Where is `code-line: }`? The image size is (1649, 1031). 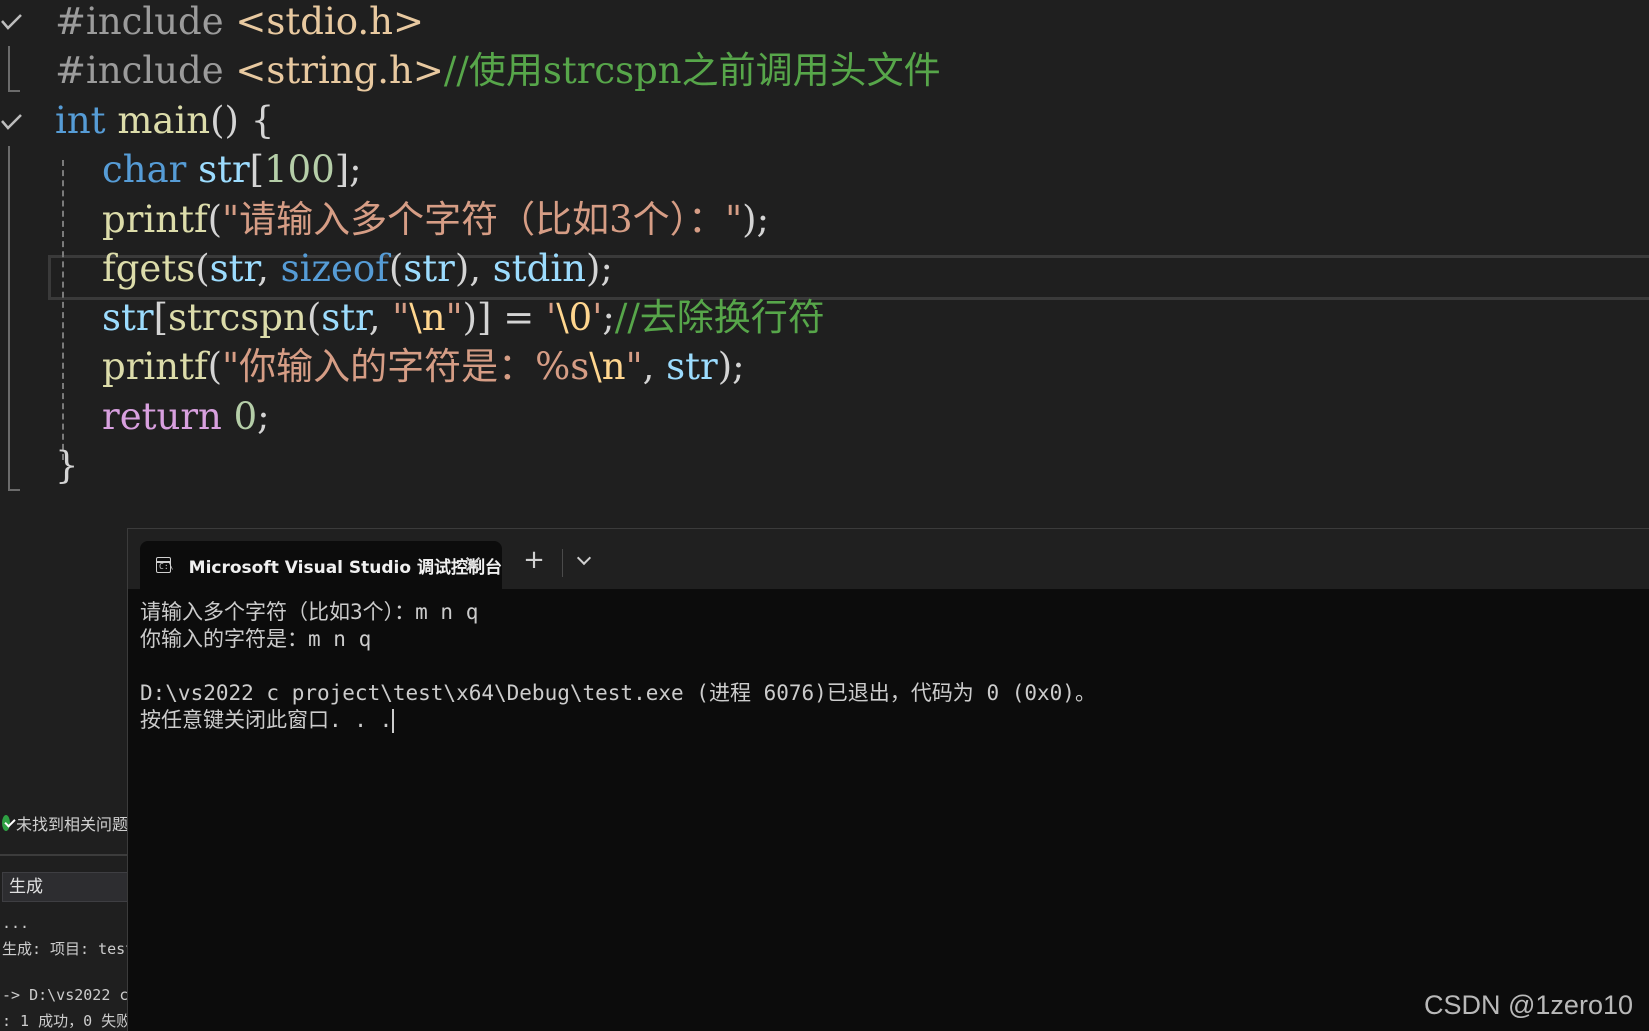 code-line: } is located at coordinates (67, 470).